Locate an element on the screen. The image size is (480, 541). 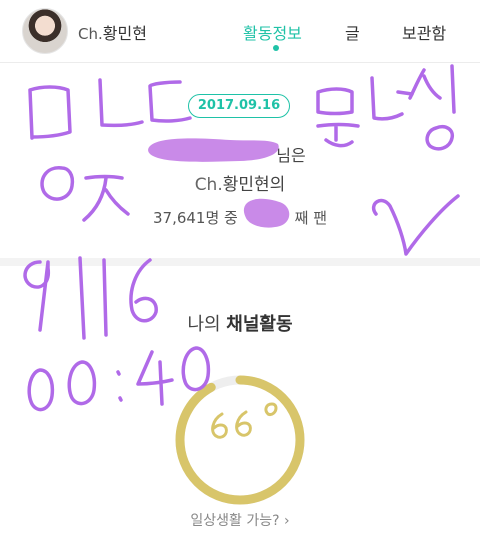
fan-rank-line: 37,641명 중 째 팬 is located at coordinates (240, 217).